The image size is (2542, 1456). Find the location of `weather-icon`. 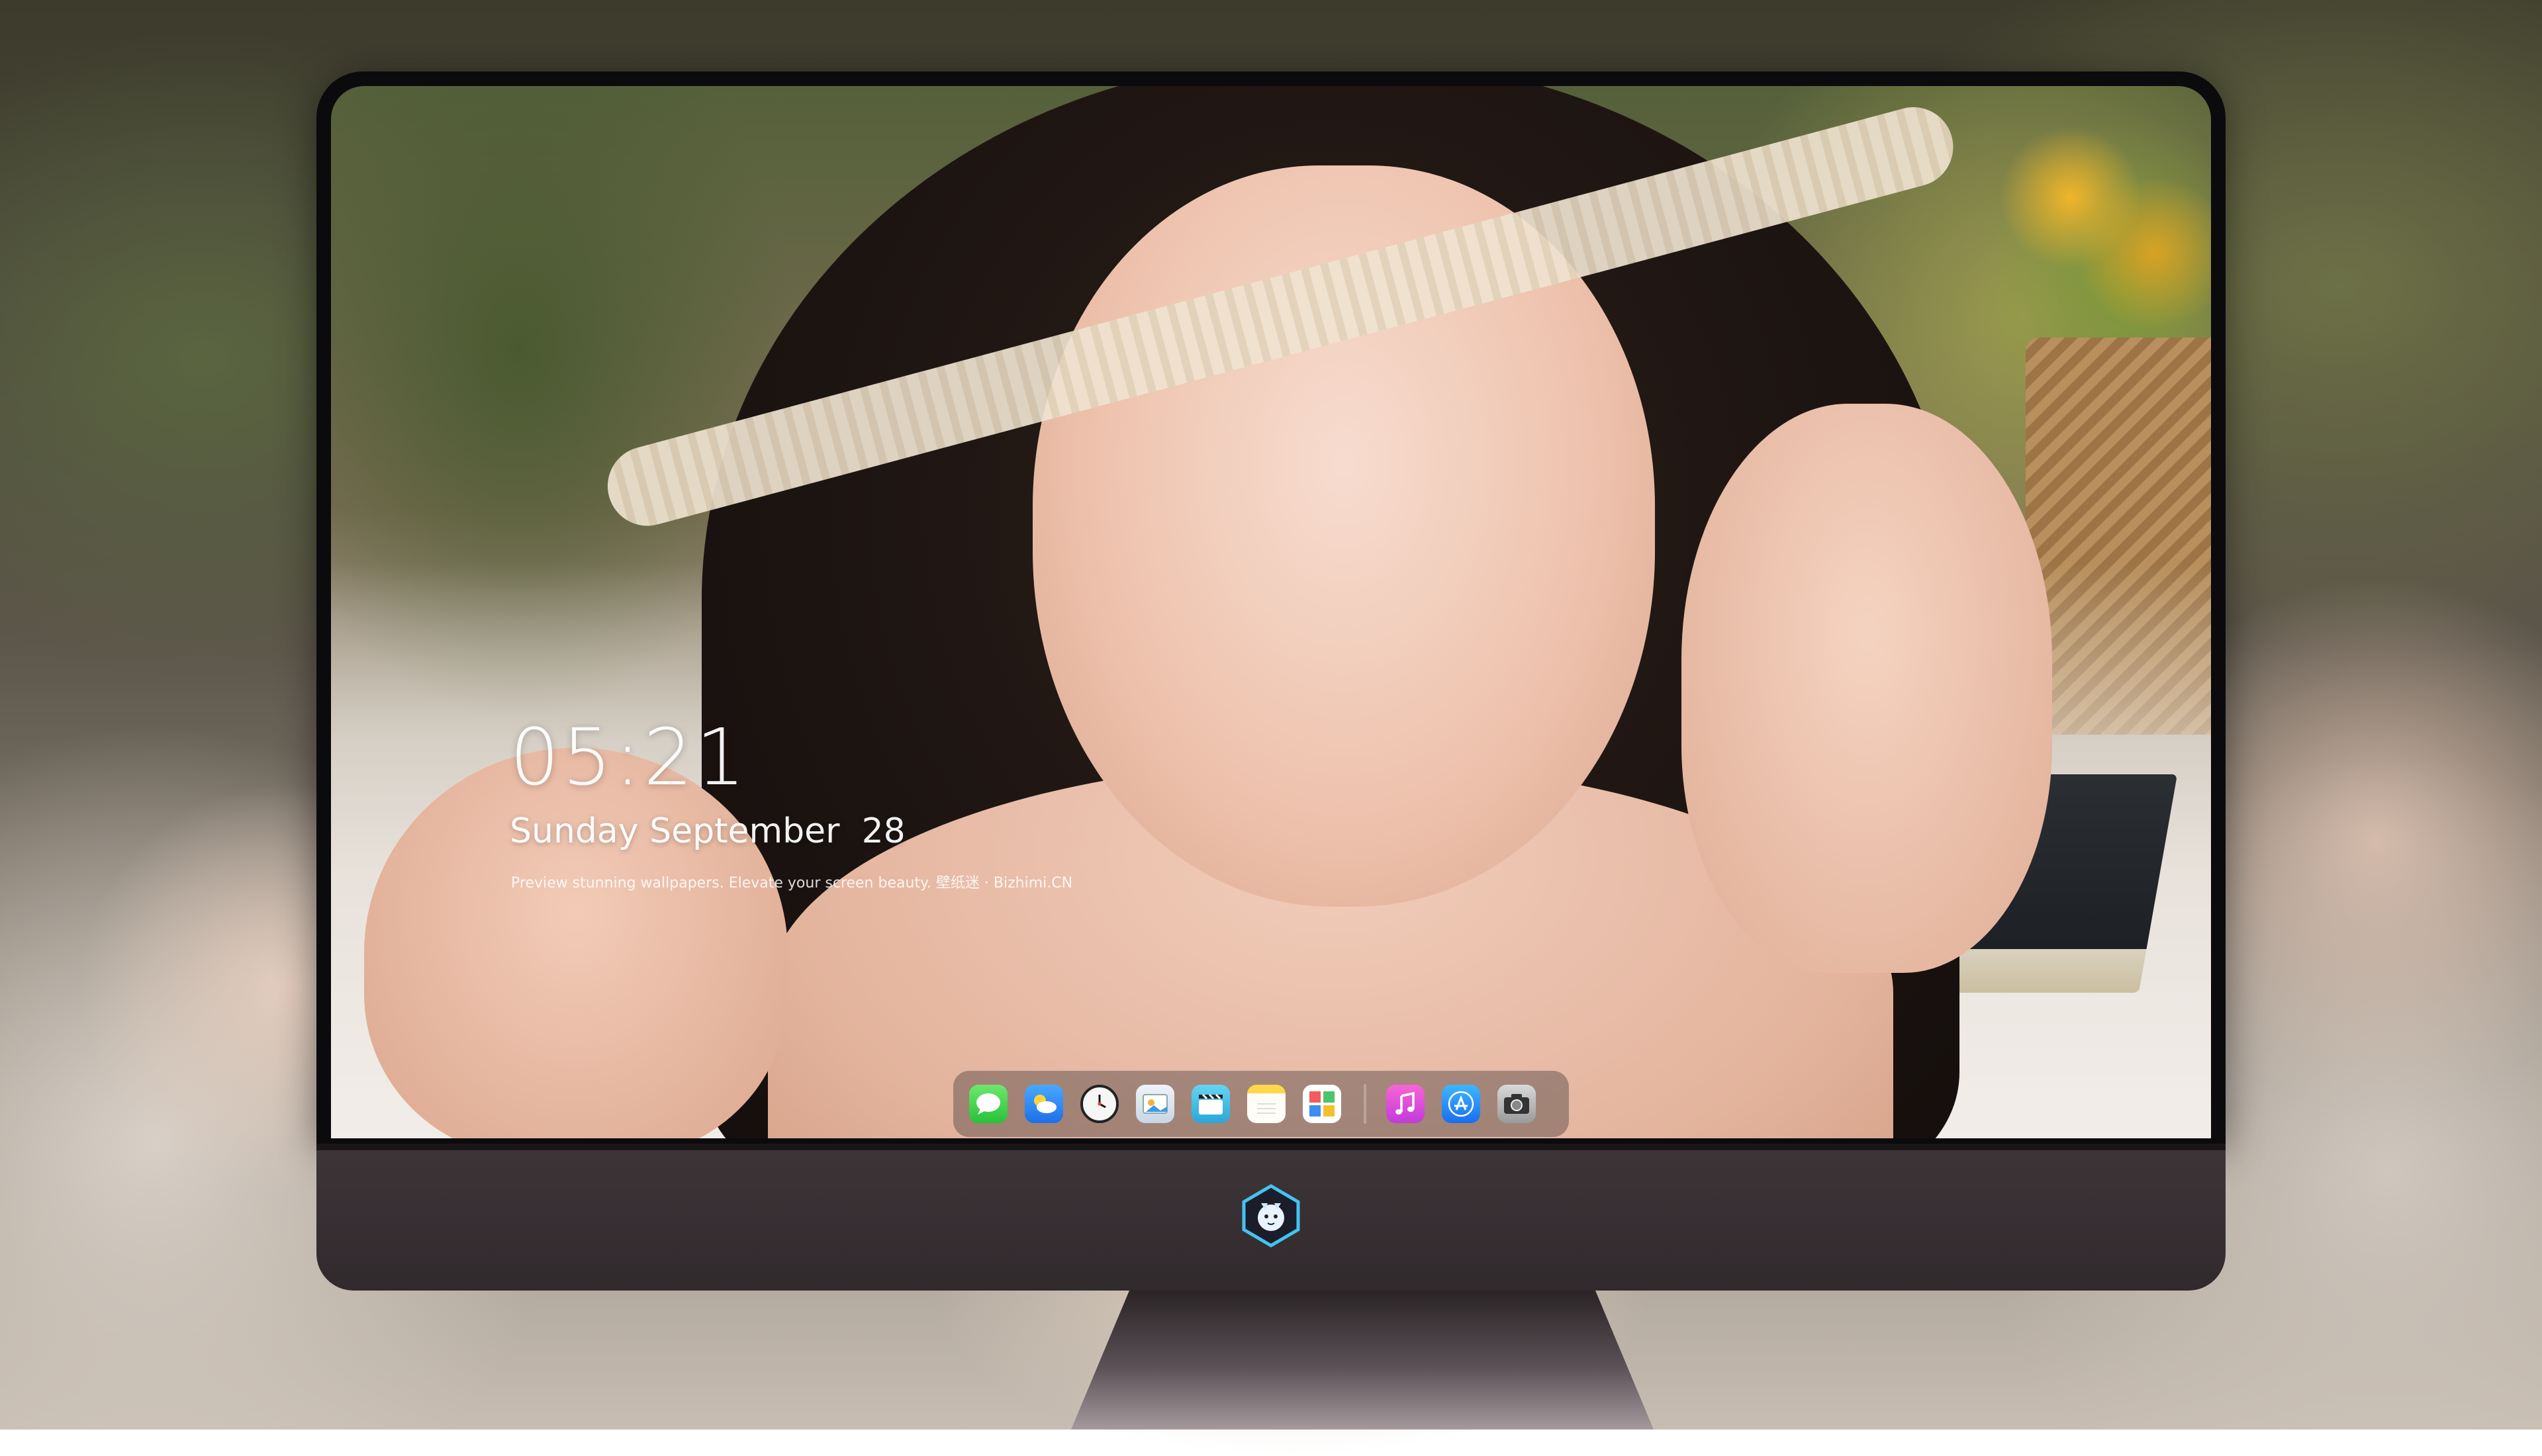

weather-icon is located at coordinates (1044, 1104).